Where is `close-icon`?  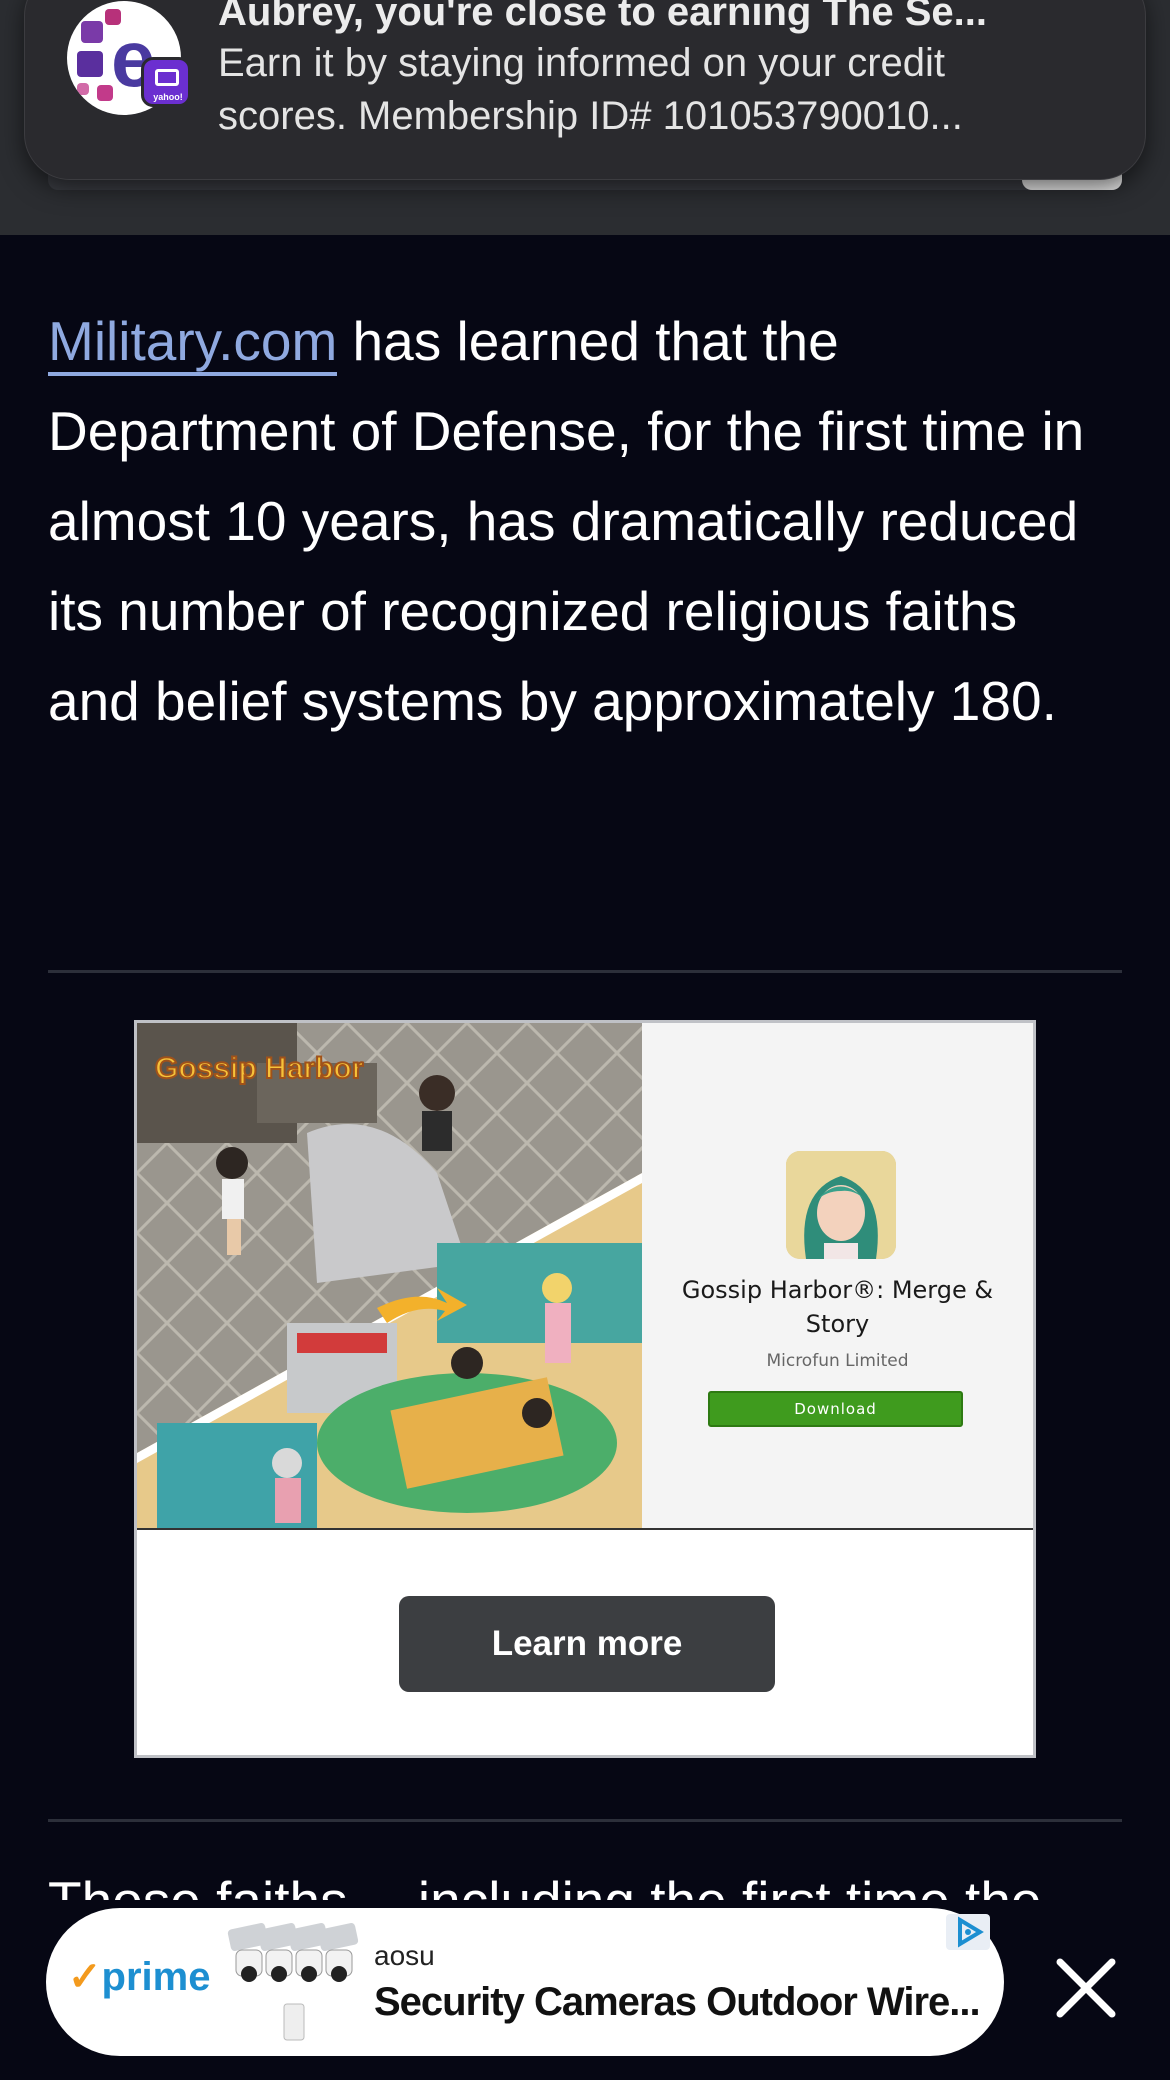 close-icon is located at coordinates (1086, 1988).